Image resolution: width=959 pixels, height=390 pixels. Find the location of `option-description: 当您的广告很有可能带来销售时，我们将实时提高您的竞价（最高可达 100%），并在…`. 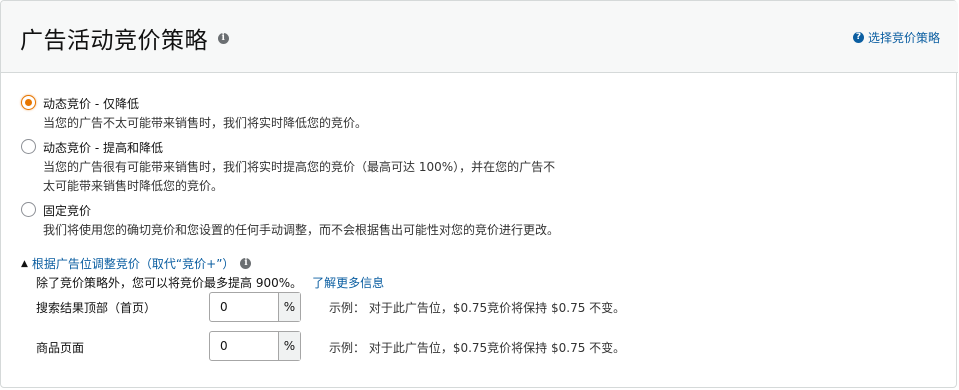

option-description: 当您的广告很有可能带来销售时，我们将实时提高您的竞价（最高可达 100%），并在… is located at coordinates (333, 177).